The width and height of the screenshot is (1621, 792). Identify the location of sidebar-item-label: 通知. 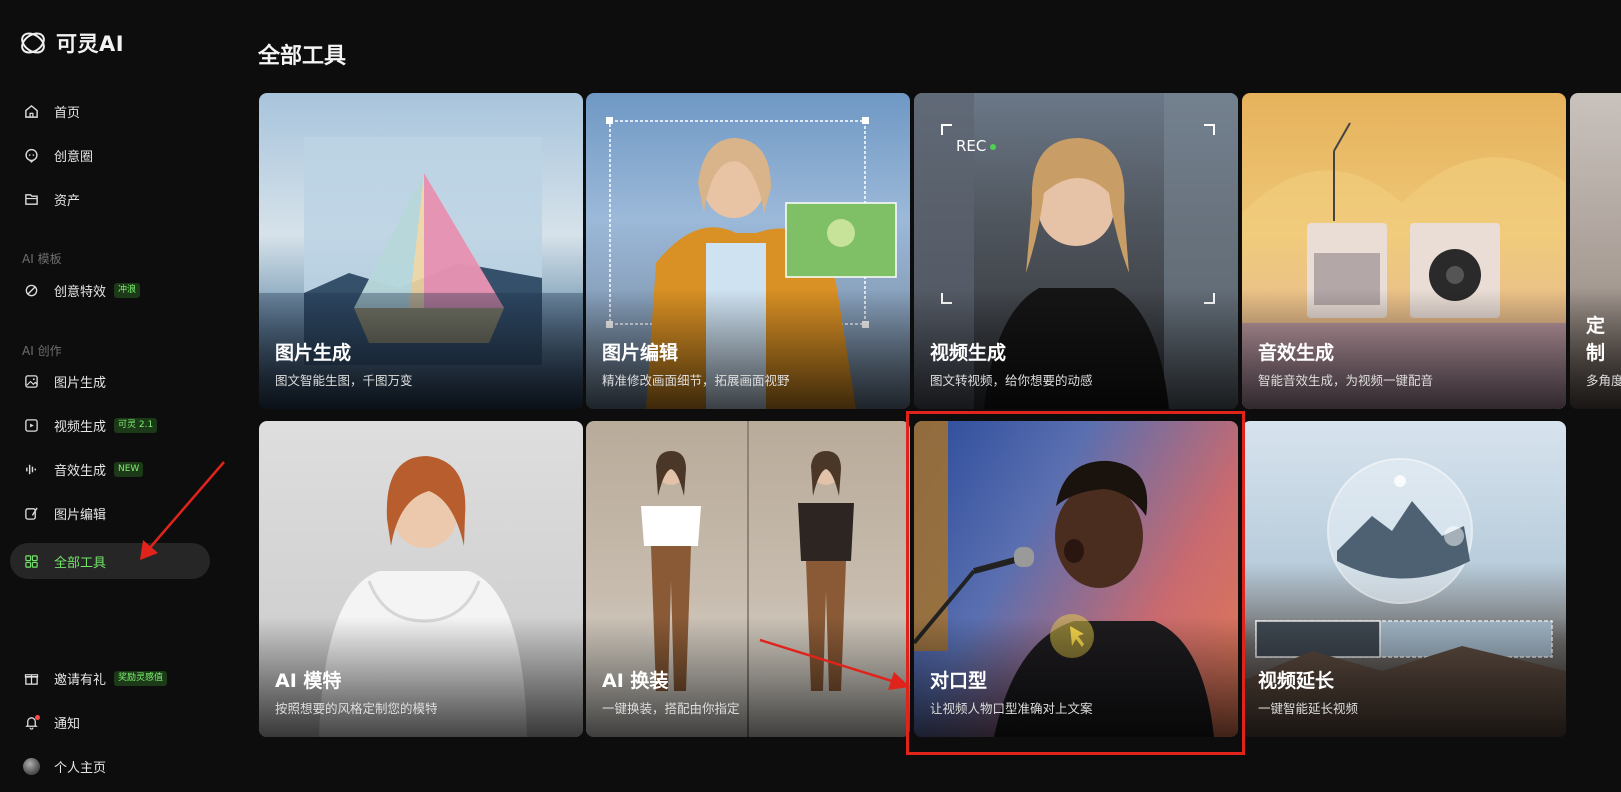
(67, 724).